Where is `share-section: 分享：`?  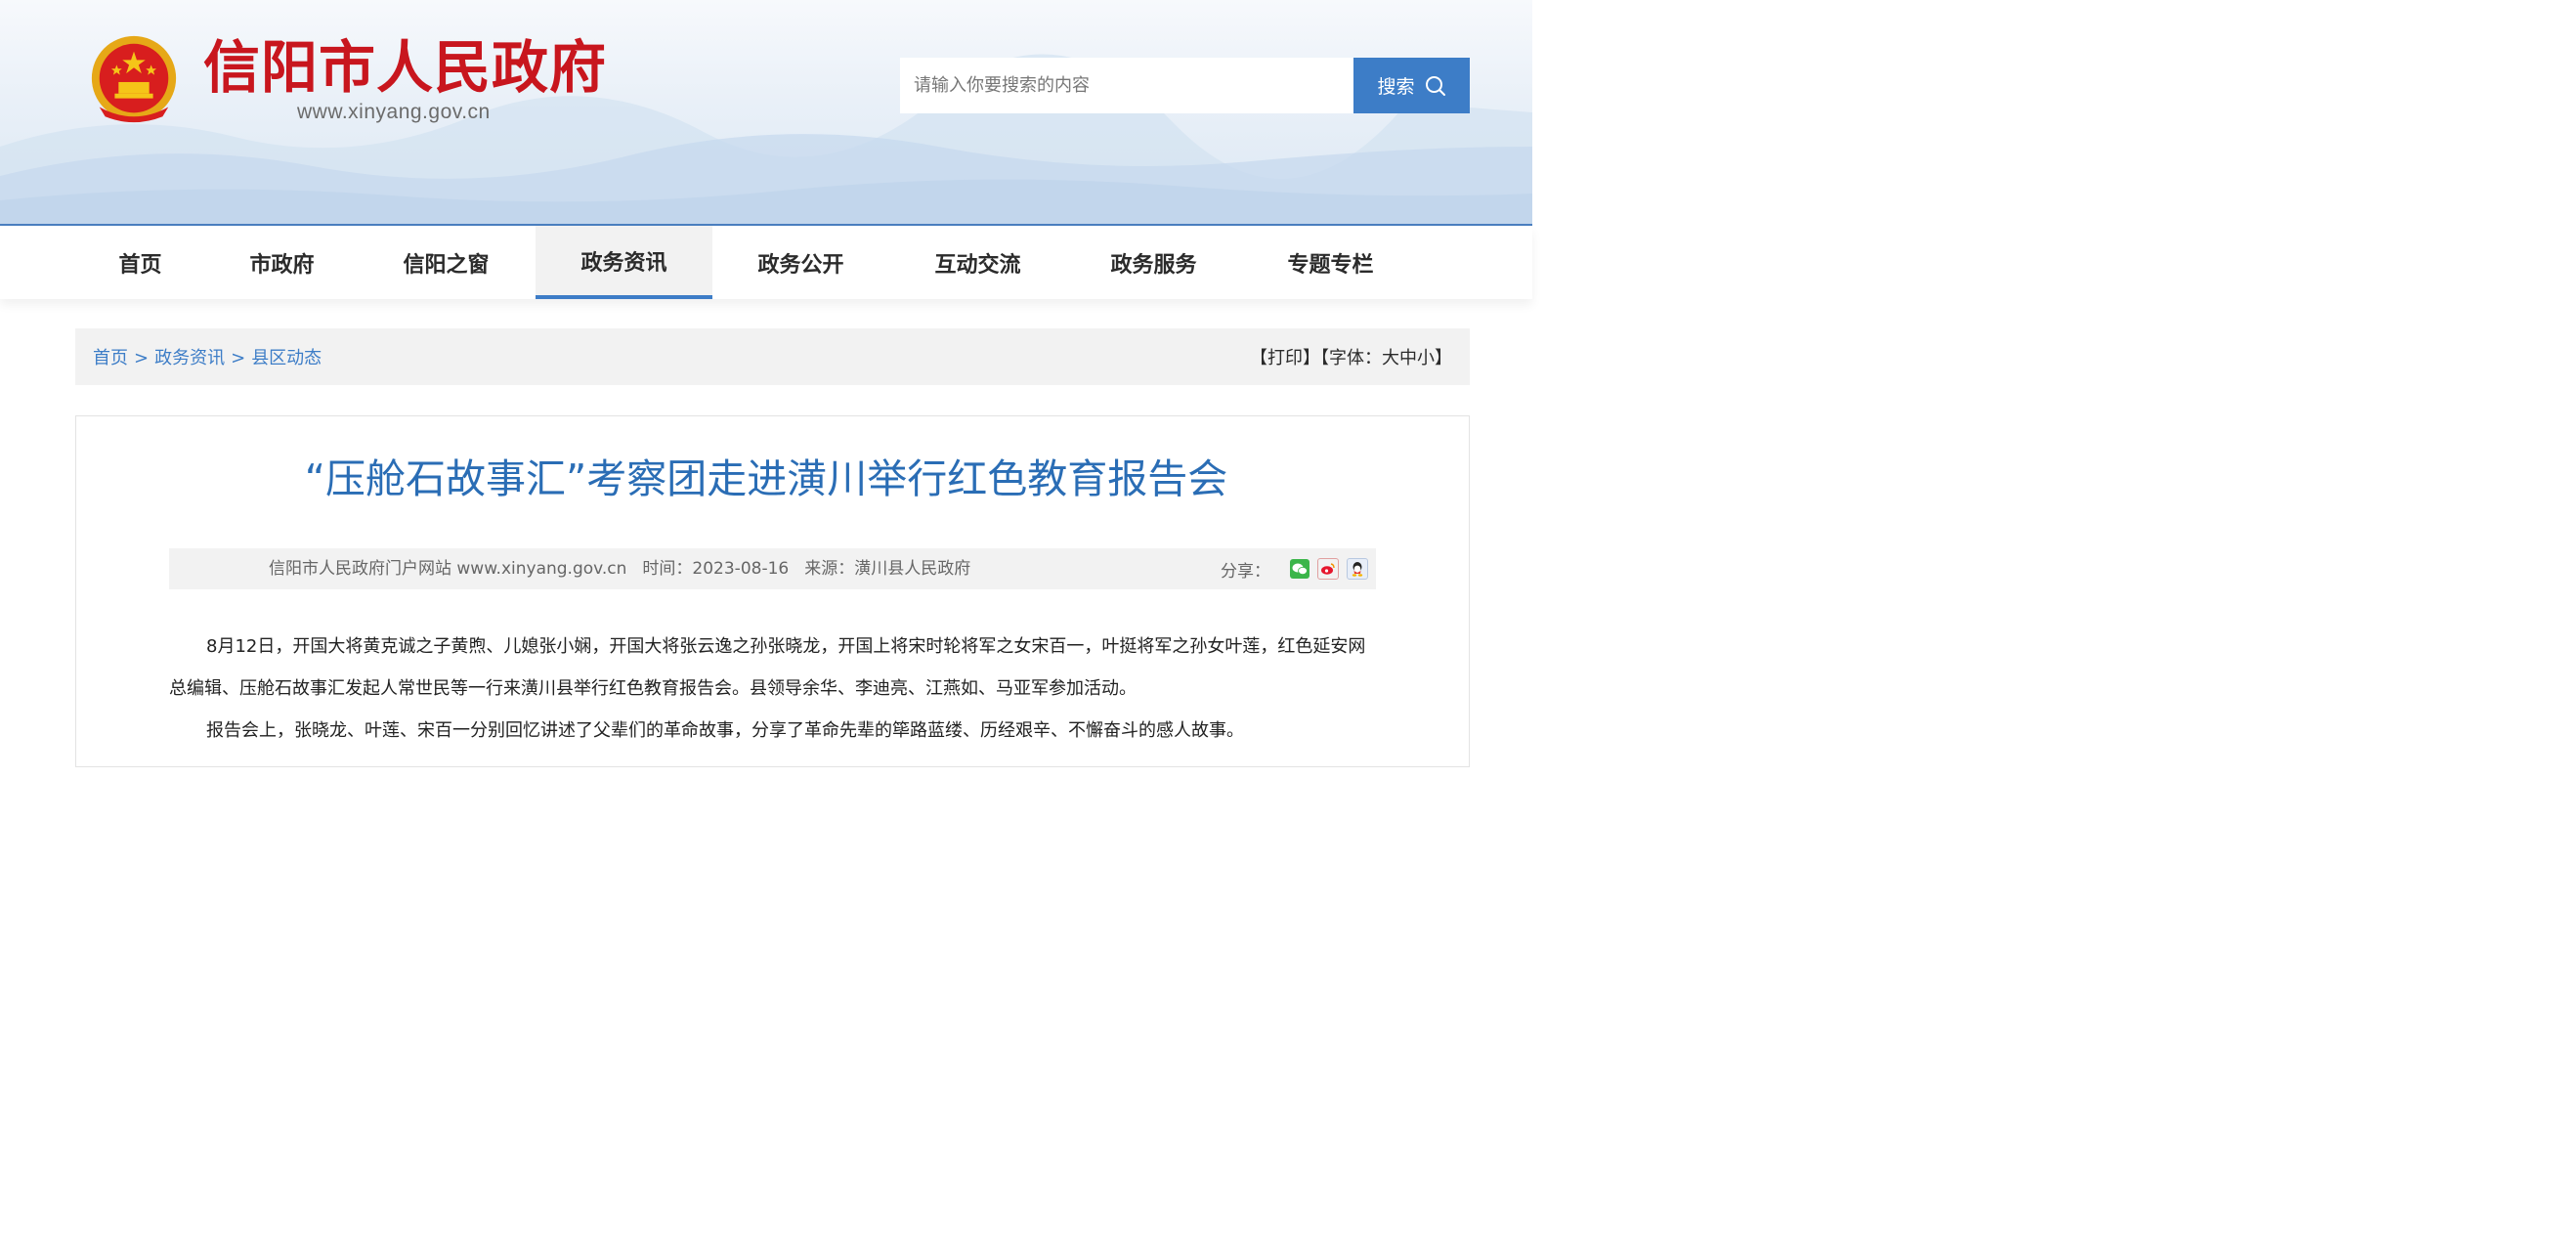 share-section: 分享： is located at coordinates (1299, 568).